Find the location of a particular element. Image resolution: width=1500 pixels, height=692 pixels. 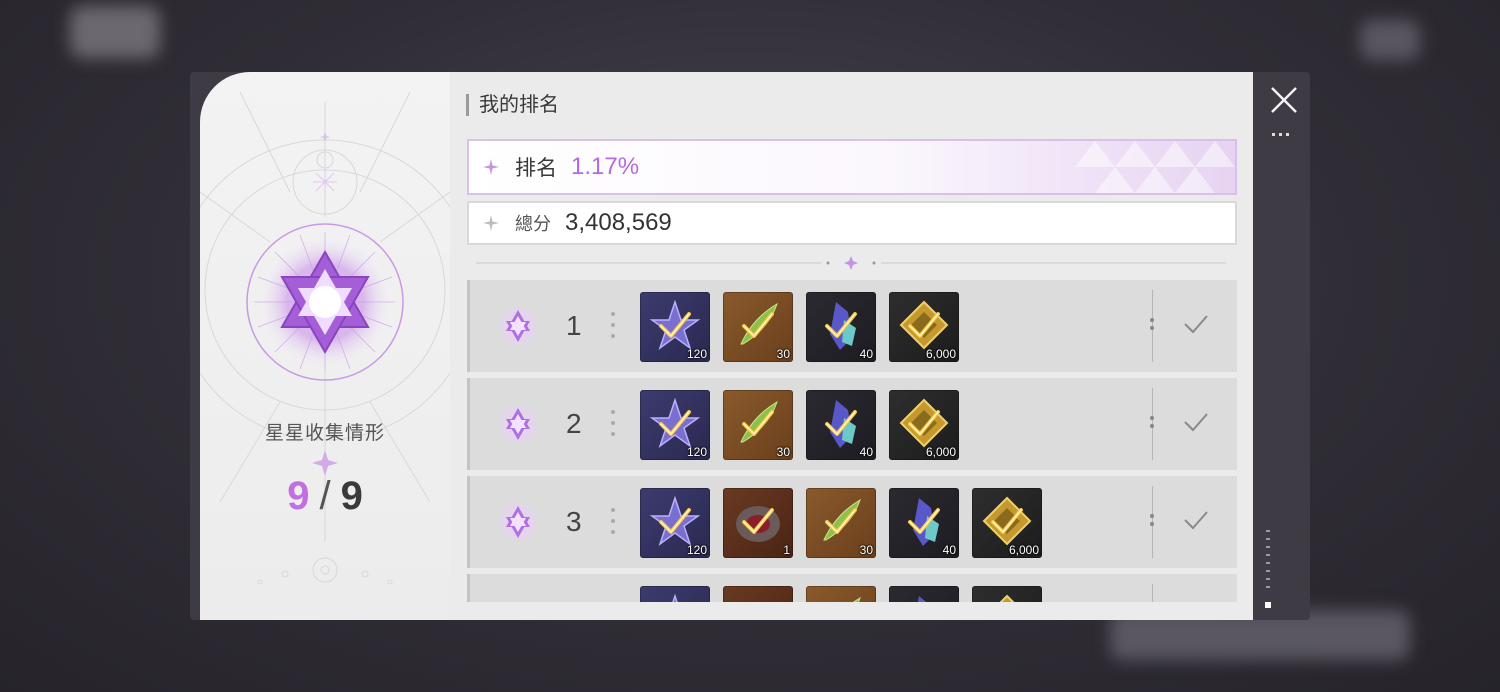

score-label: 總分 is located at coordinates (533, 224).